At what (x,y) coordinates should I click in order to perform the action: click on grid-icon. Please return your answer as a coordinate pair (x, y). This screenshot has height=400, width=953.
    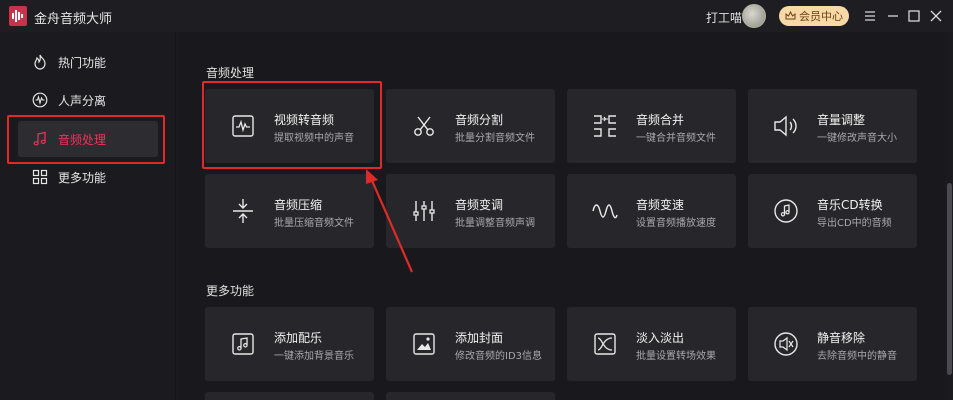
    Looking at the image, I should click on (40, 177).